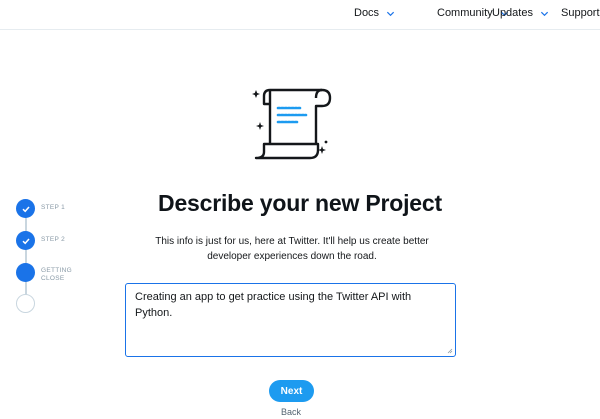  Describe the element at coordinates (450, 351) in the screenshot. I see `resize-grip-icon` at that location.